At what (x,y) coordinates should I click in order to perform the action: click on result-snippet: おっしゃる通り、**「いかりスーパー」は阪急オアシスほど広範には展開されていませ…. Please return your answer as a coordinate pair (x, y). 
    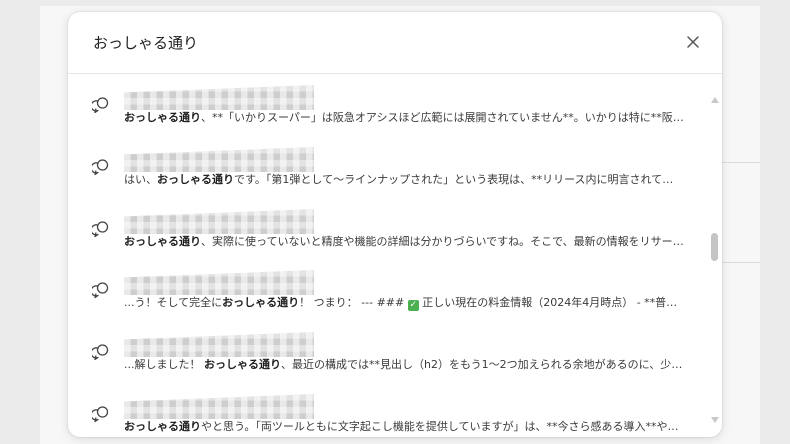
    Looking at the image, I should click on (404, 118).